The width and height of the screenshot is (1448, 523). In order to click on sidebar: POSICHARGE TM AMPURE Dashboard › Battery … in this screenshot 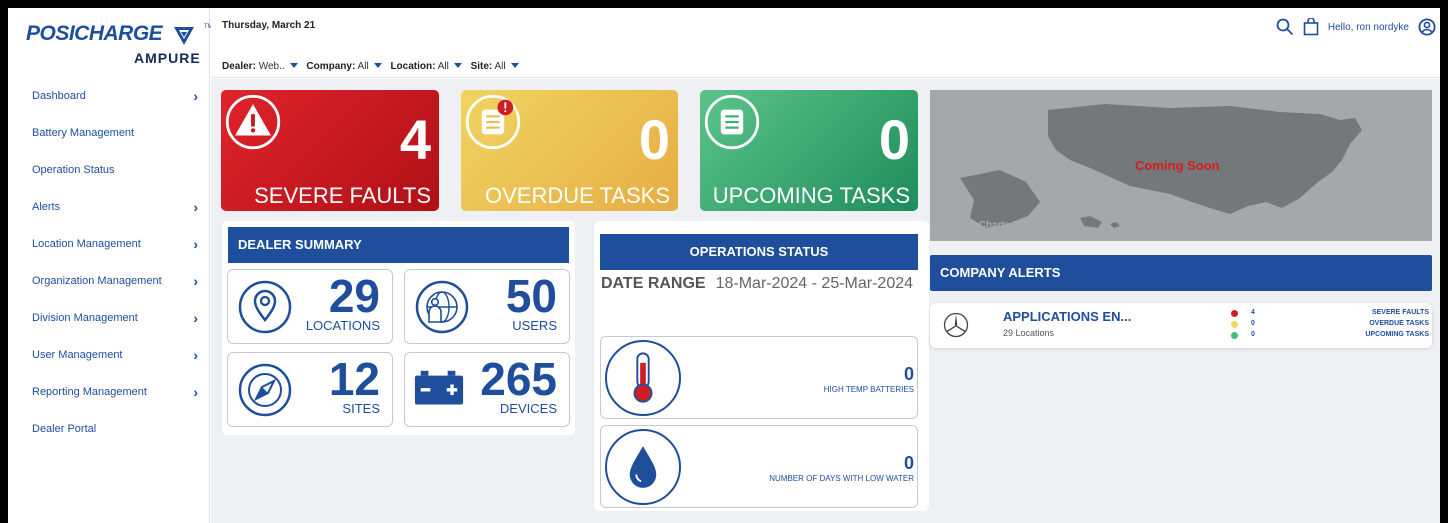, I will do `click(110, 265)`.